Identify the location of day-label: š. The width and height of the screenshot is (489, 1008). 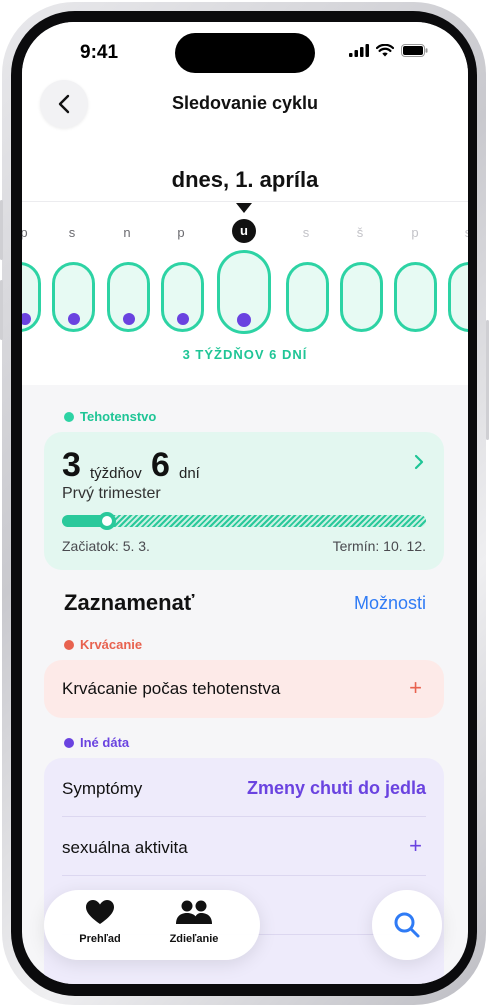
(360, 232).